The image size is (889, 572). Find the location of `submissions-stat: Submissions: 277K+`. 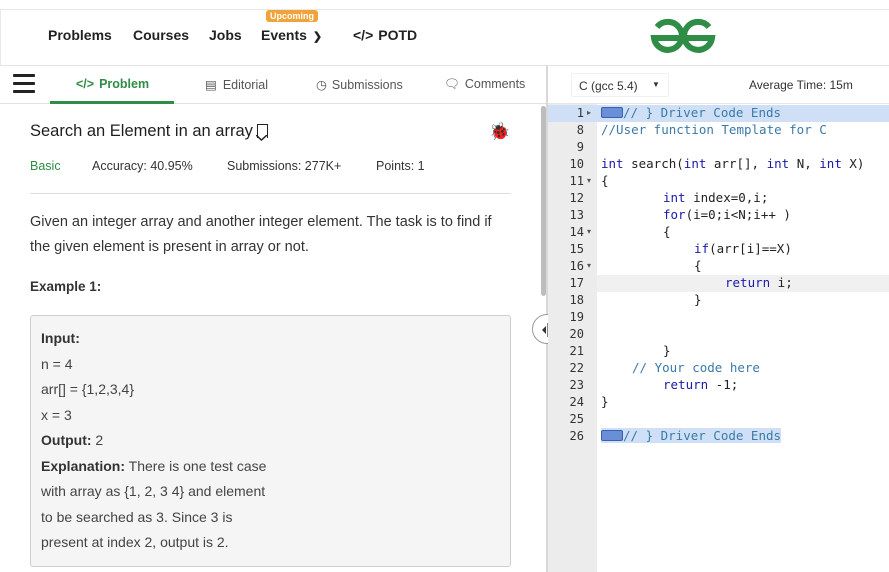

submissions-stat: Submissions: 277K+ is located at coordinates (284, 166).